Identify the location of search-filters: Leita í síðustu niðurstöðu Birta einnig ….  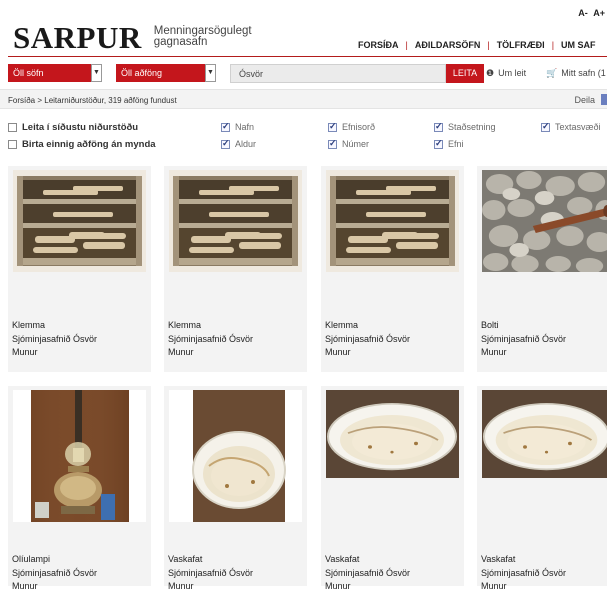
(307, 139).